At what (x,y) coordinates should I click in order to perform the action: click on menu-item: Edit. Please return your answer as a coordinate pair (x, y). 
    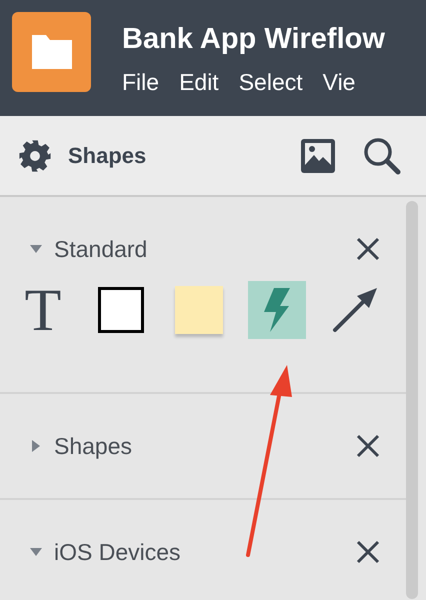
    Looking at the image, I should click on (199, 82).